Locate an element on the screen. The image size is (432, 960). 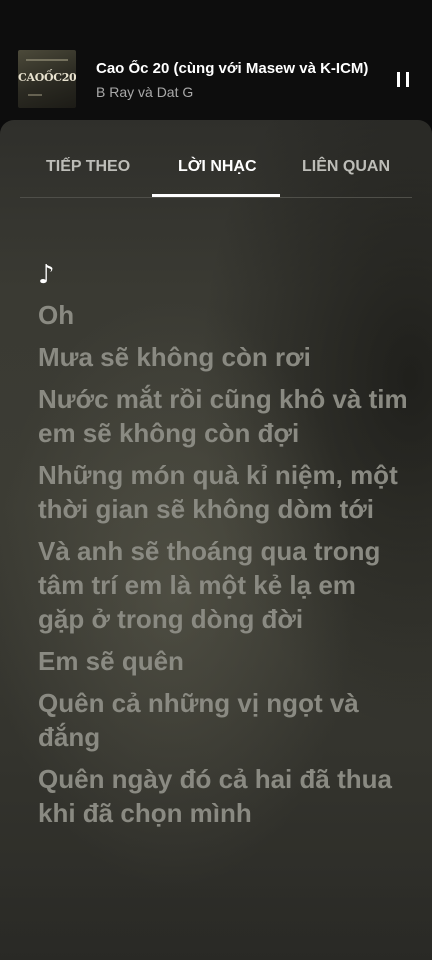
tab-divider is located at coordinates (216, 197).